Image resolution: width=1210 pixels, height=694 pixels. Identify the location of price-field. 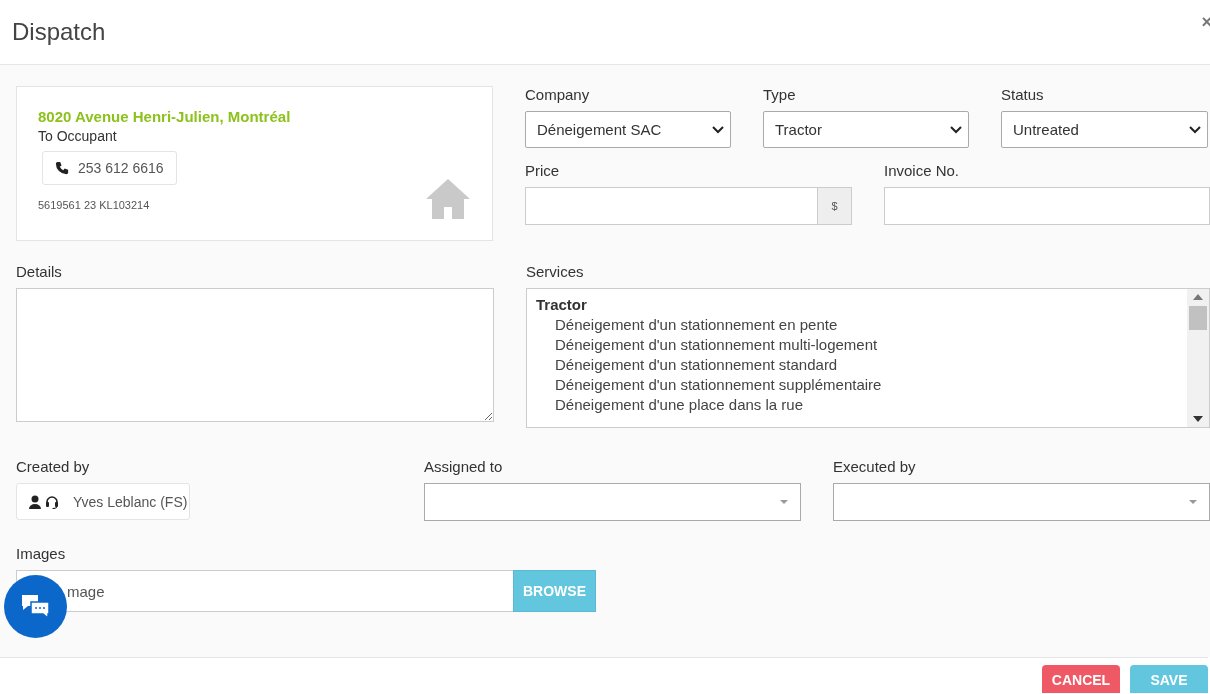
(671, 206).